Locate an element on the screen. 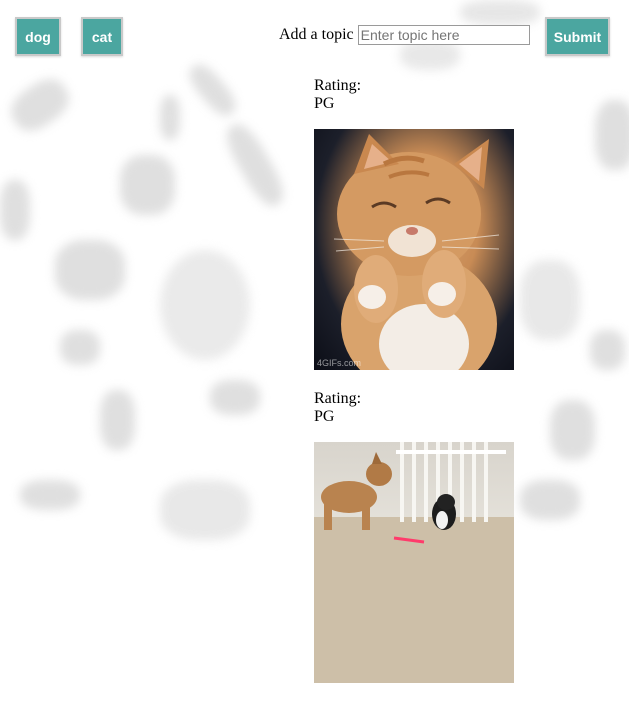  topic-button-label: cat is located at coordinates (102, 36).